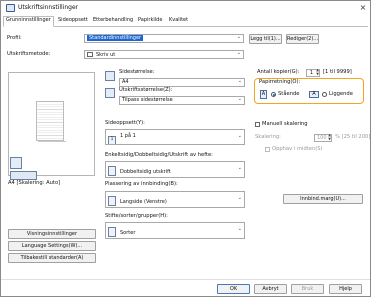 This screenshot has width=371, height=297. What do you see at coordinates (263, 94) in the screenshot?
I see `portrait-page-icon: A` at bounding box center [263, 94].